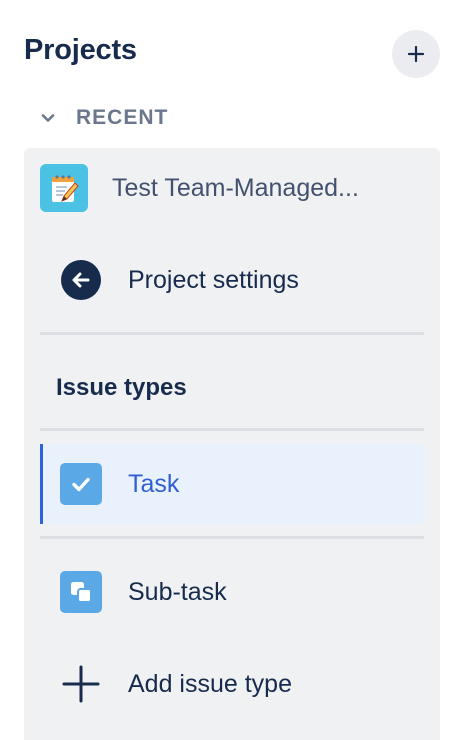 The image size is (450, 740). I want to click on add-issue-type-label: Add issue type, so click(210, 683).